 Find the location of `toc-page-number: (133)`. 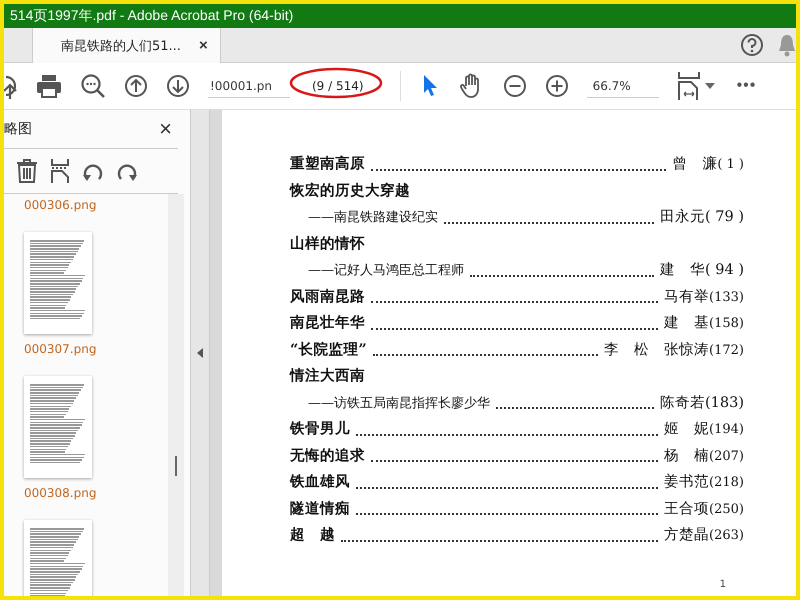

toc-page-number: (133) is located at coordinates (726, 297).